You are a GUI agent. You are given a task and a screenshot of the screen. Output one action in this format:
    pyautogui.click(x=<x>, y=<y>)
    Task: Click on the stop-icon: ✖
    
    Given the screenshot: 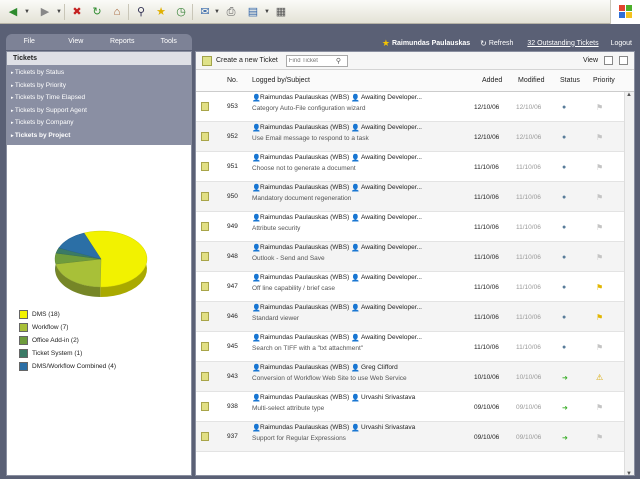 What is the action you would take?
    pyautogui.click(x=77, y=12)
    